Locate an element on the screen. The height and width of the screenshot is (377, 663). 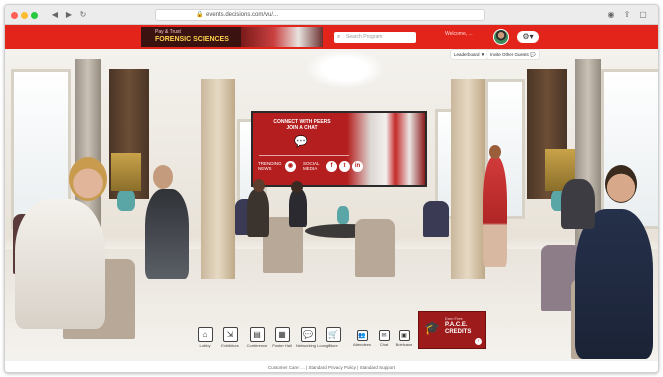
extension-icon: ◉ is located at coordinates (611, 15).